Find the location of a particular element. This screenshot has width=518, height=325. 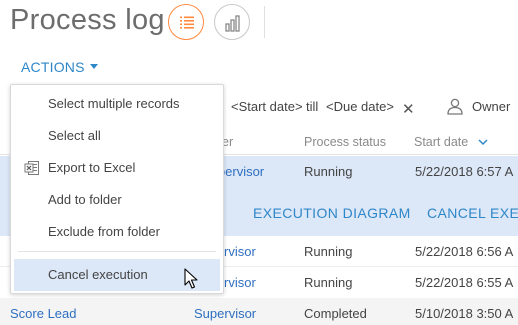

start-date-filter: <Start date> is located at coordinates (267, 106).